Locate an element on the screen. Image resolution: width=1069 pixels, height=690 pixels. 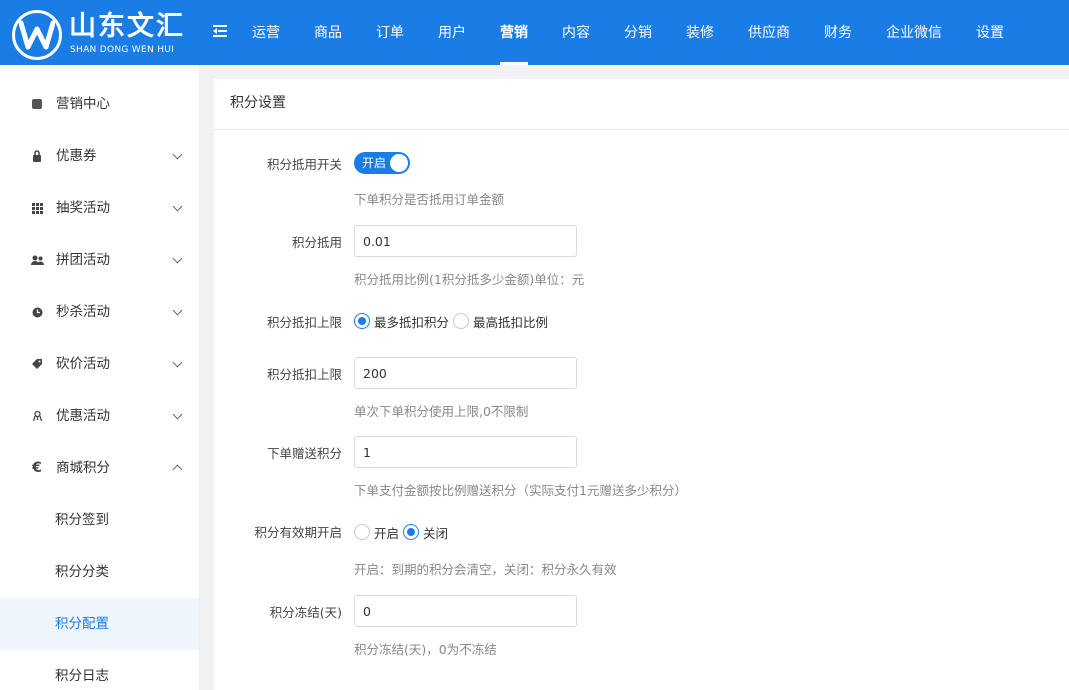
nav-item-users: 用户 is located at coordinates (452, 32).